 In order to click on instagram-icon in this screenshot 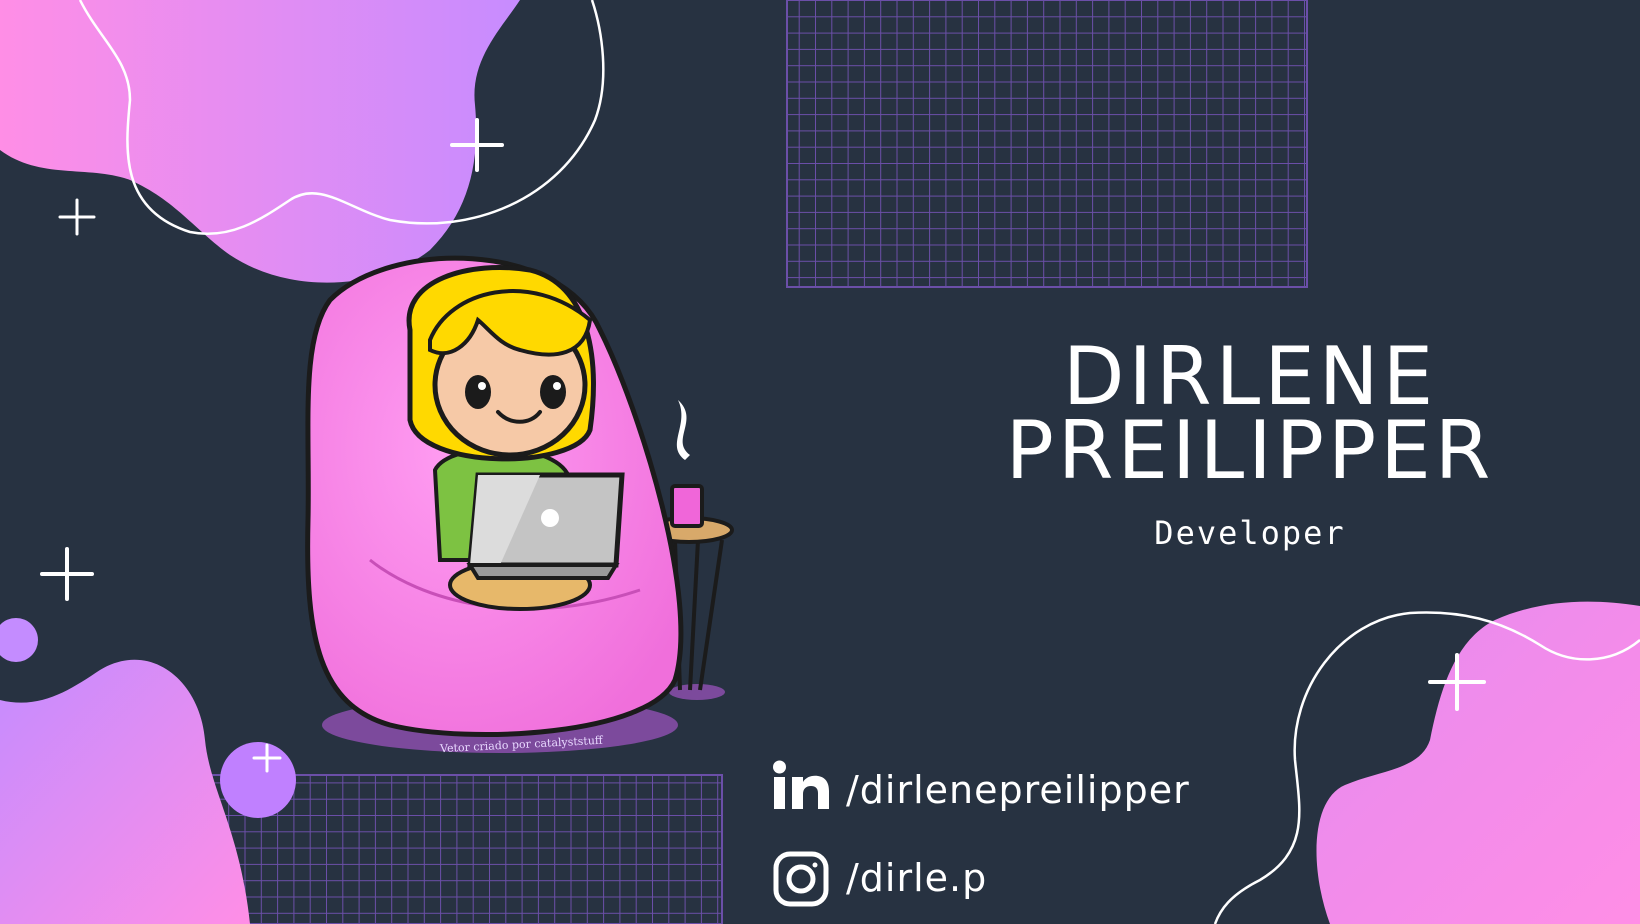, I will do `click(801, 879)`.